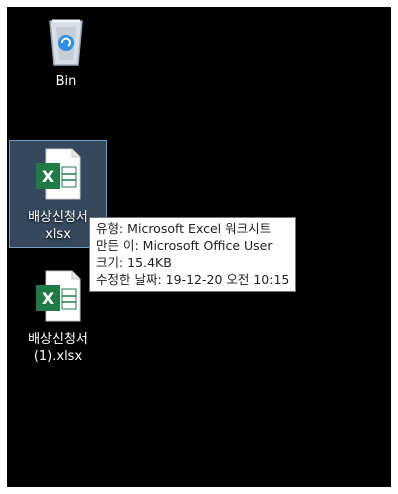 This screenshot has width=398, height=494. What do you see at coordinates (184, 245) in the screenshot?
I see `tooltip-author: 만든 이: Microsoft Office User` at bounding box center [184, 245].